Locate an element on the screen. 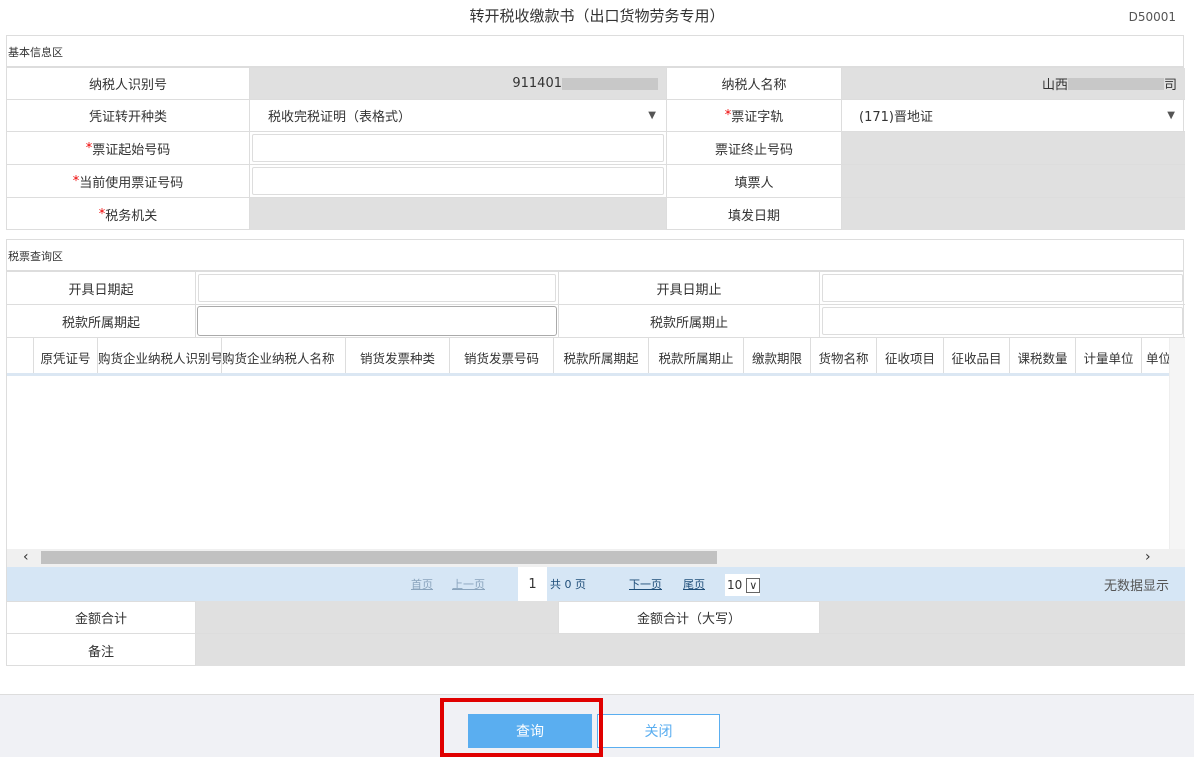 This screenshot has height=757, width=1194. next-page-link: 下一页 is located at coordinates (645, 584).